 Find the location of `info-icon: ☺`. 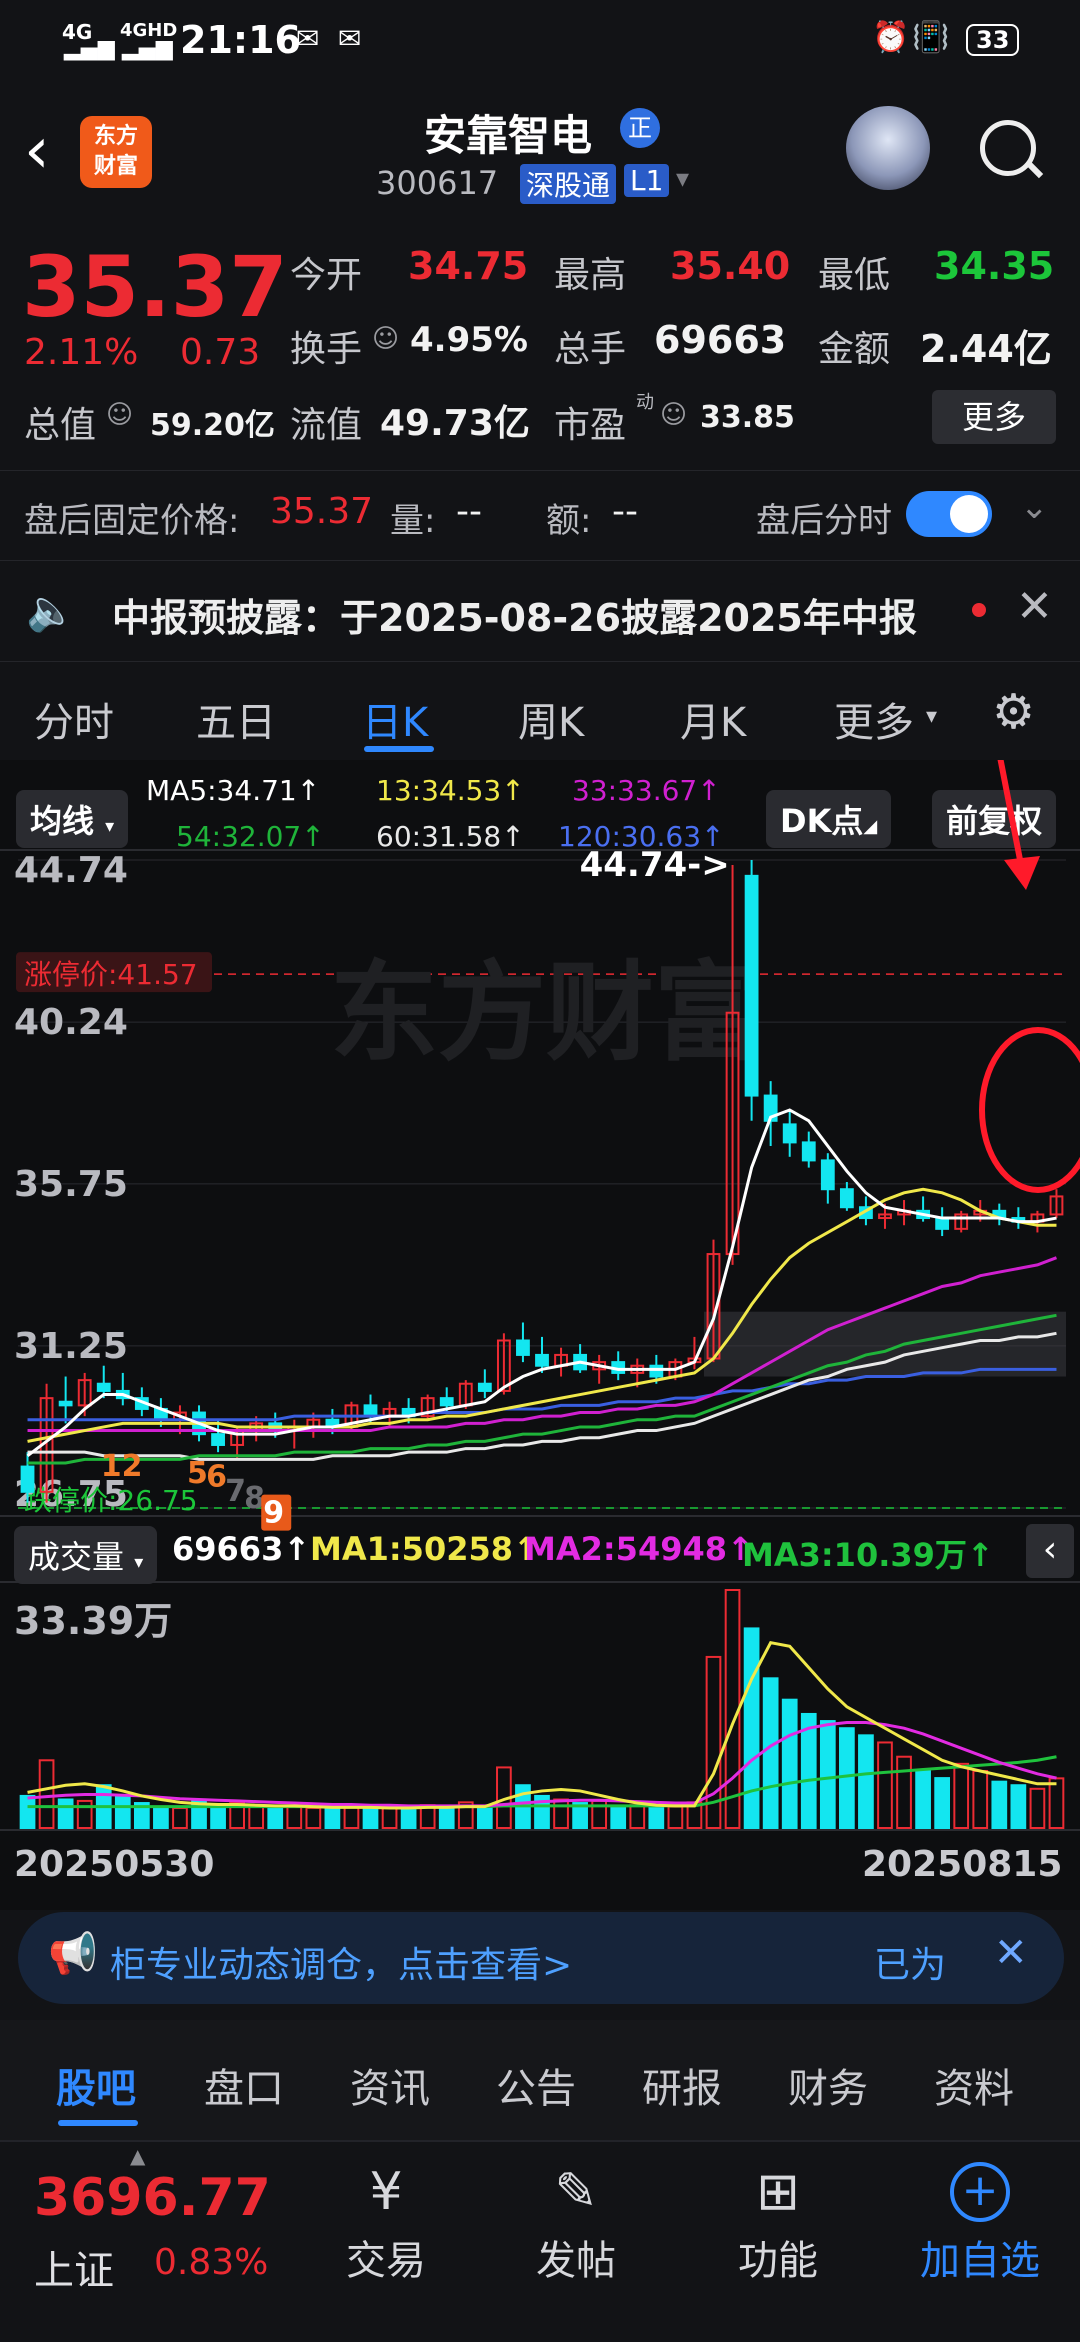

info-icon: ☺ is located at coordinates (385, 339).